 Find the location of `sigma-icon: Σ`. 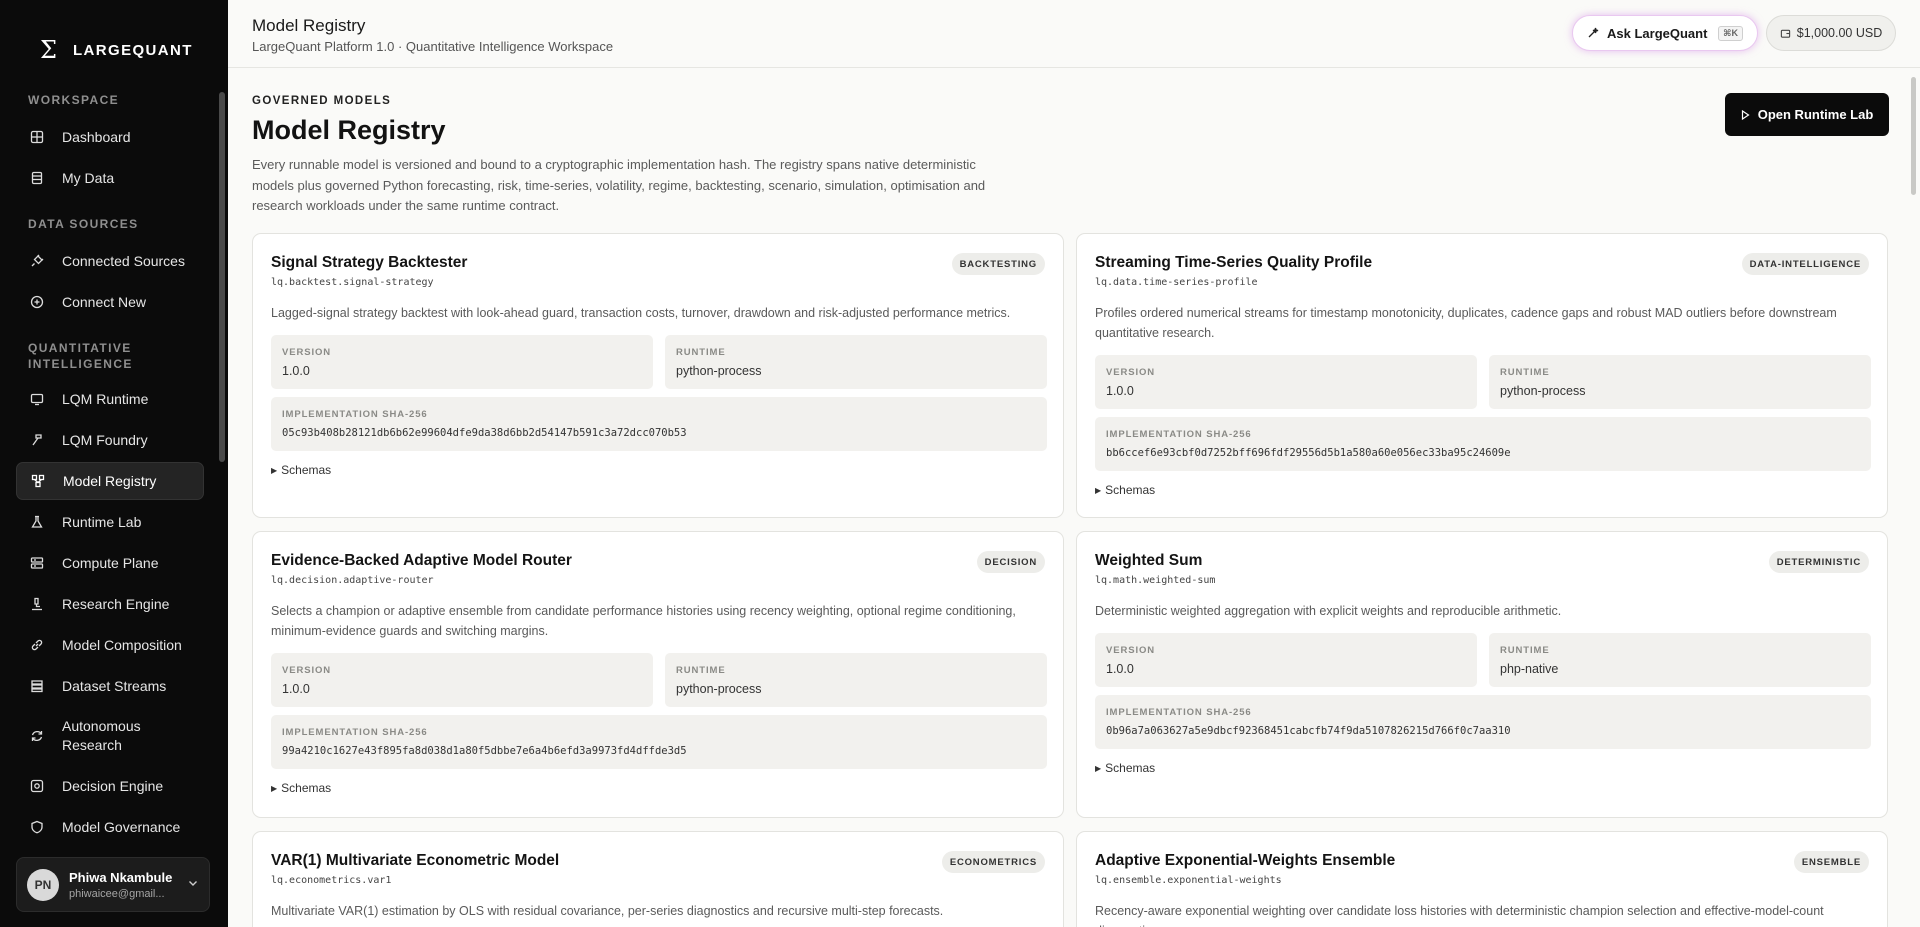

sigma-icon: Σ is located at coordinates (48, 50).